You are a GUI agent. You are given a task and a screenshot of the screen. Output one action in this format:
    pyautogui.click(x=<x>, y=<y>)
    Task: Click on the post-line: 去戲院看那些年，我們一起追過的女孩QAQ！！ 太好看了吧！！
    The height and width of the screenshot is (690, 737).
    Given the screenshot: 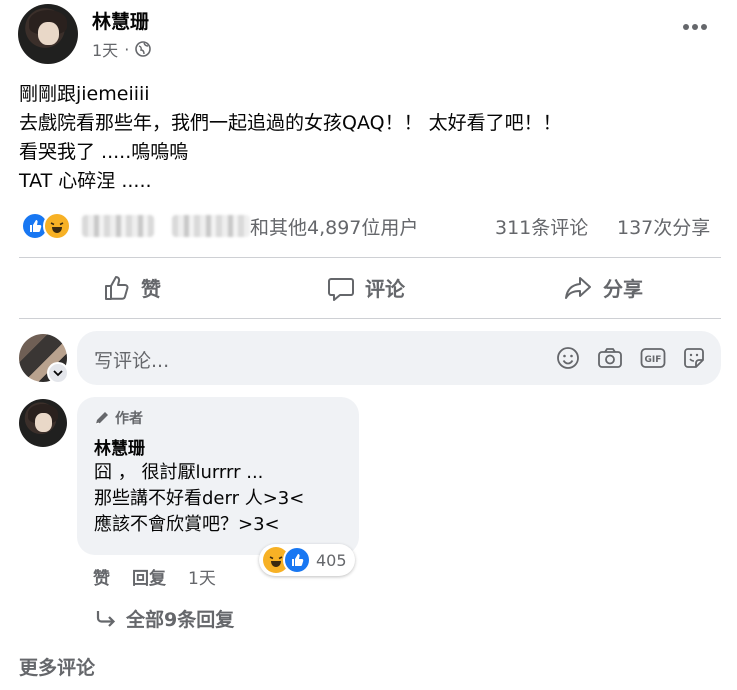 What is the action you would take?
    pyautogui.click(x=290, y=123)
    